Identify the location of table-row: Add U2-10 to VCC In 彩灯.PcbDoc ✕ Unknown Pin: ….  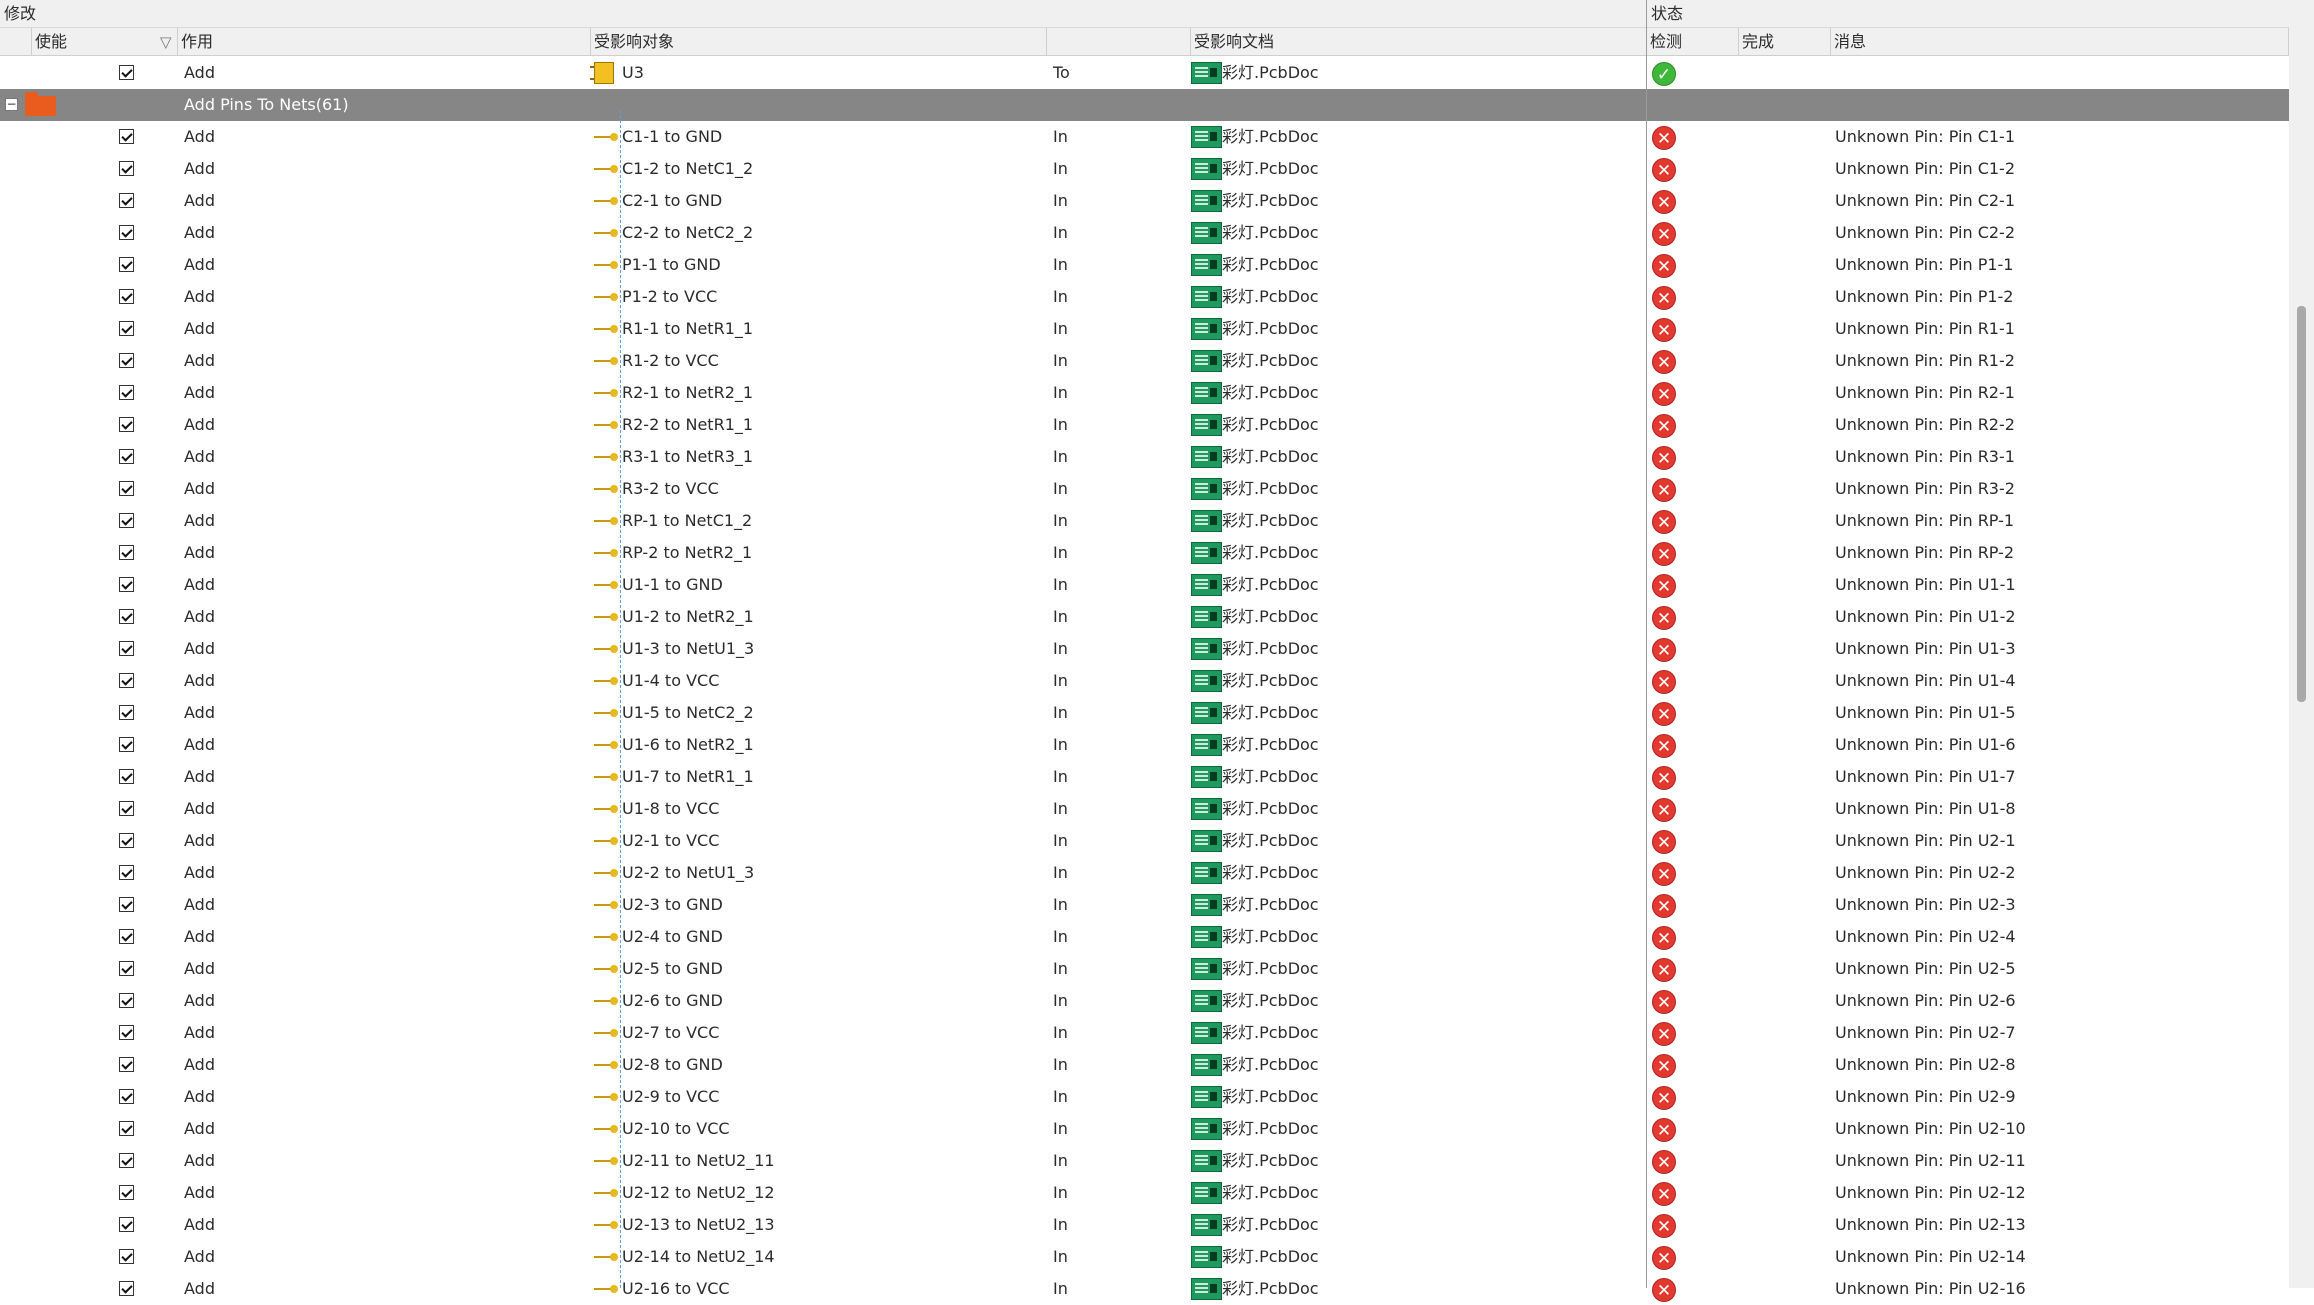
(1144, 1129).